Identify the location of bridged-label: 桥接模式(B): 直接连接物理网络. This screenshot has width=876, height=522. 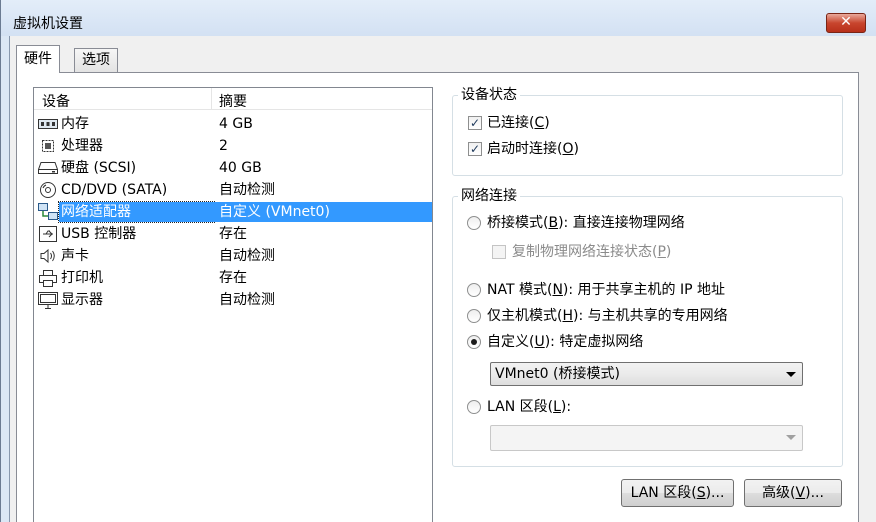
(586, 223).